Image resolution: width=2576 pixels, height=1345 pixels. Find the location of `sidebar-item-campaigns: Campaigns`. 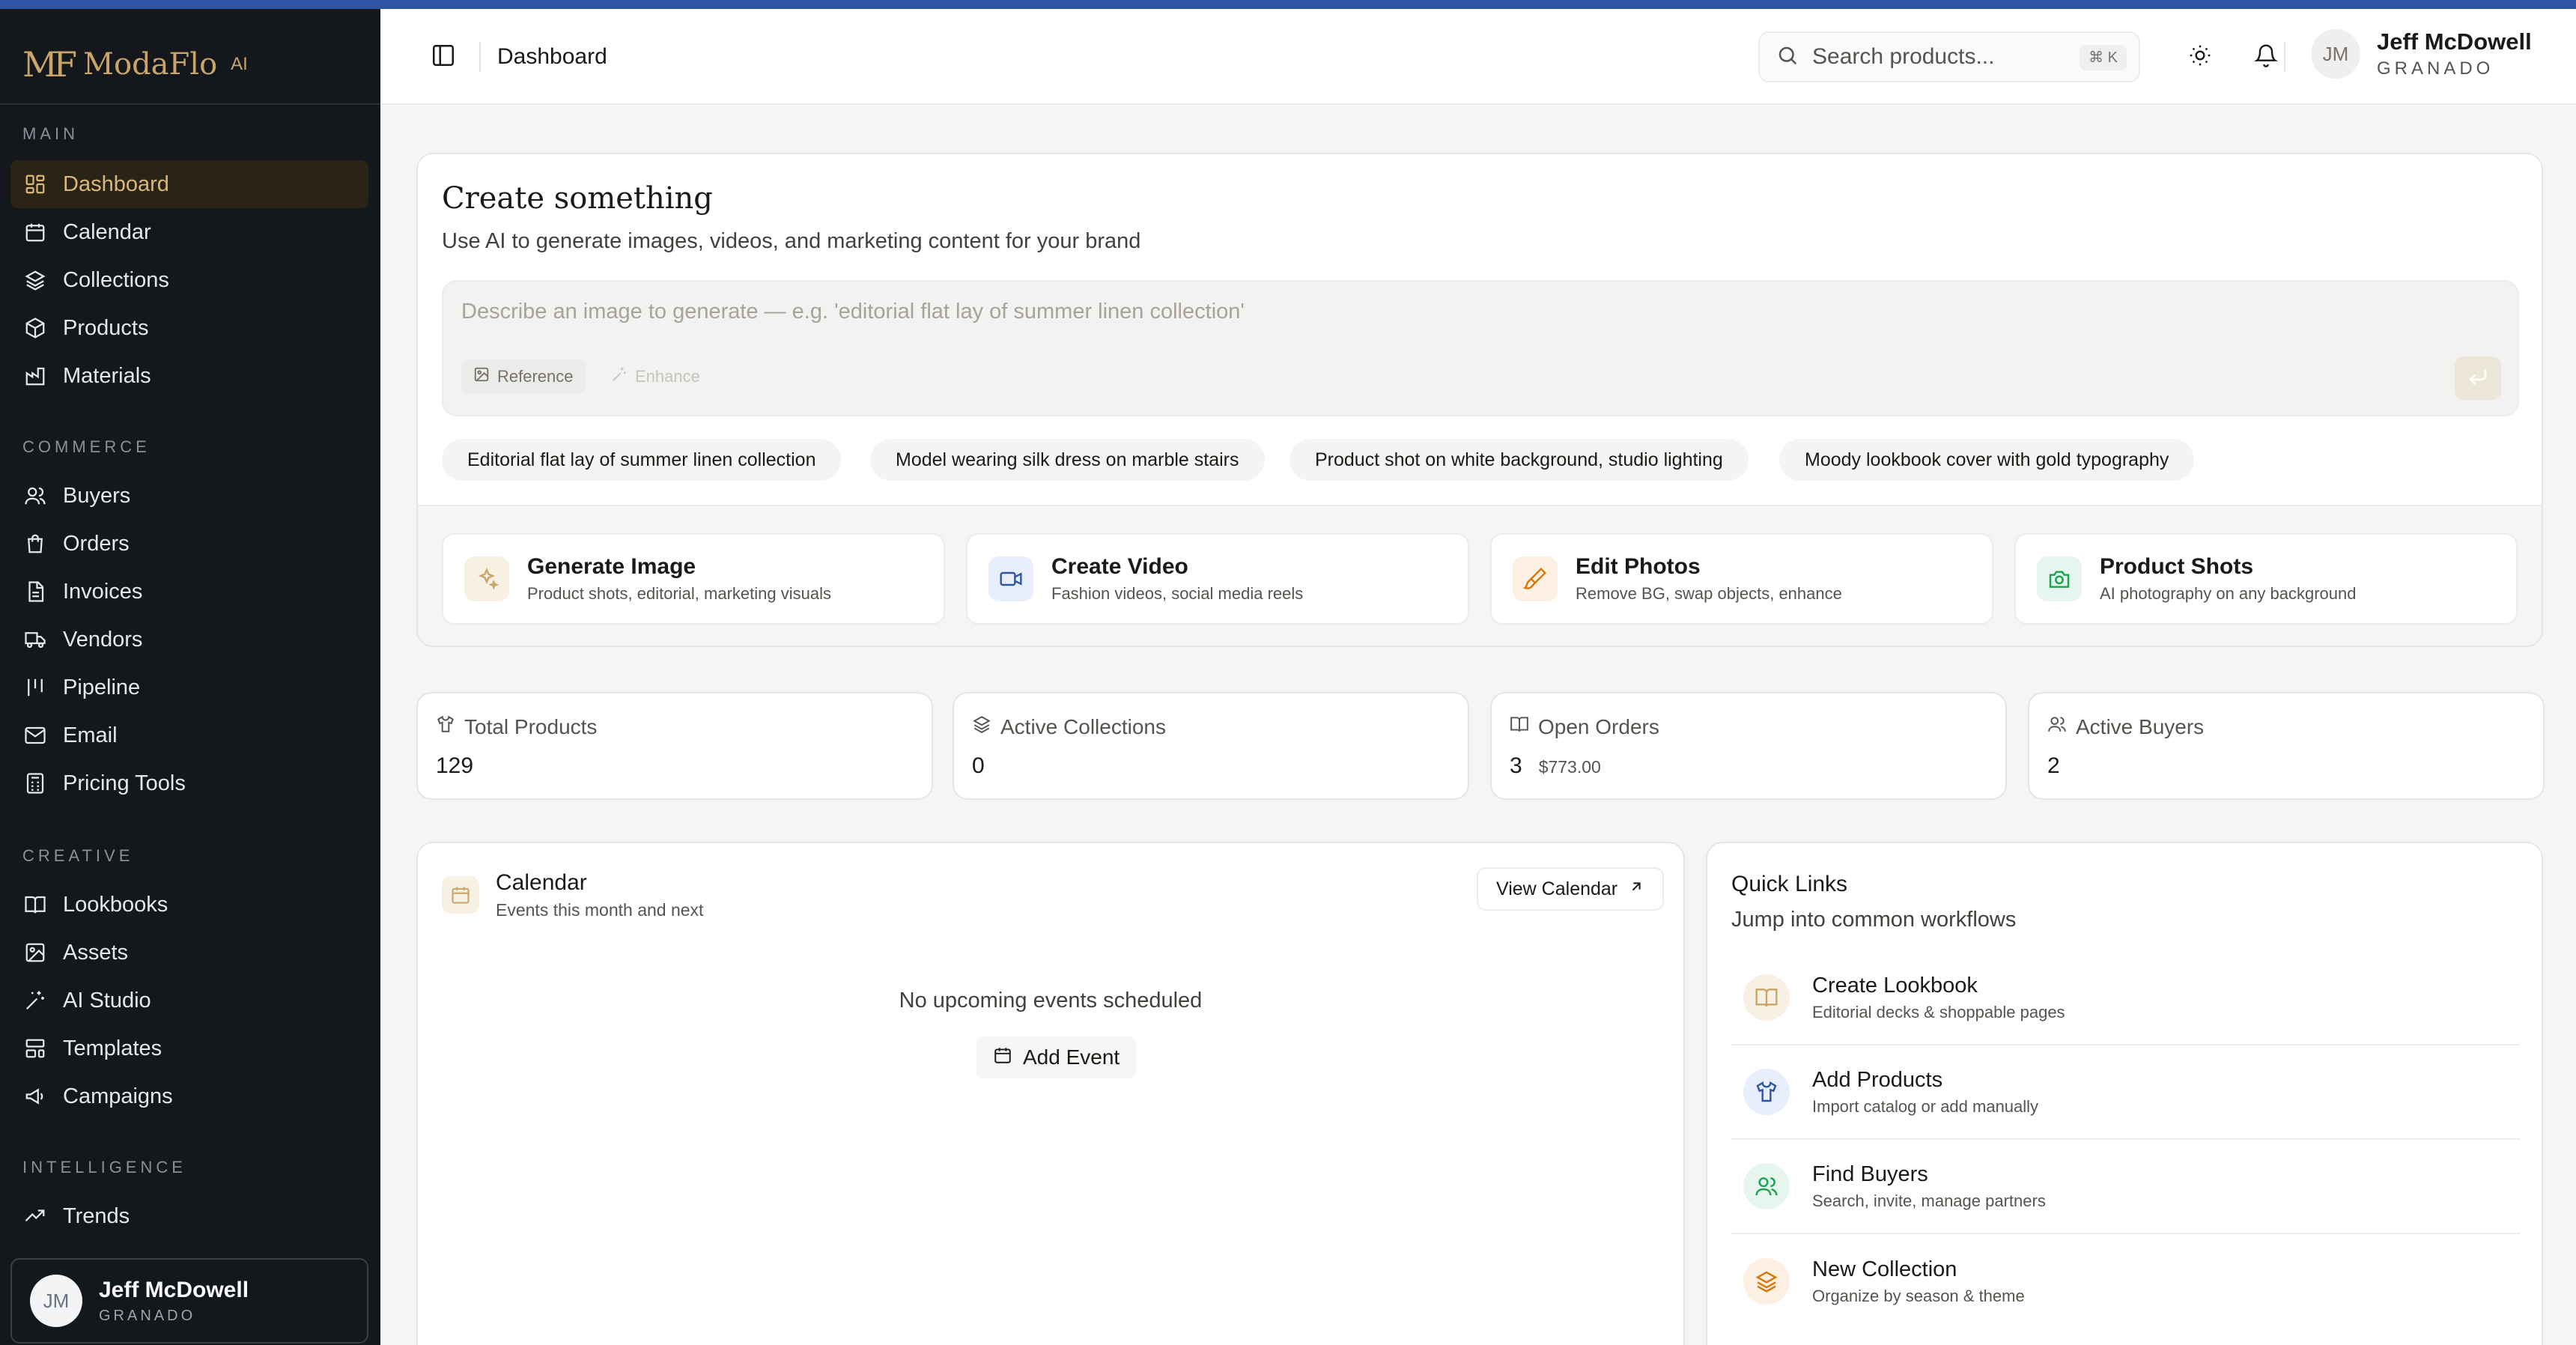

sidebar-item-campaigns: Campaigns is located at coordinates (189, 1096).